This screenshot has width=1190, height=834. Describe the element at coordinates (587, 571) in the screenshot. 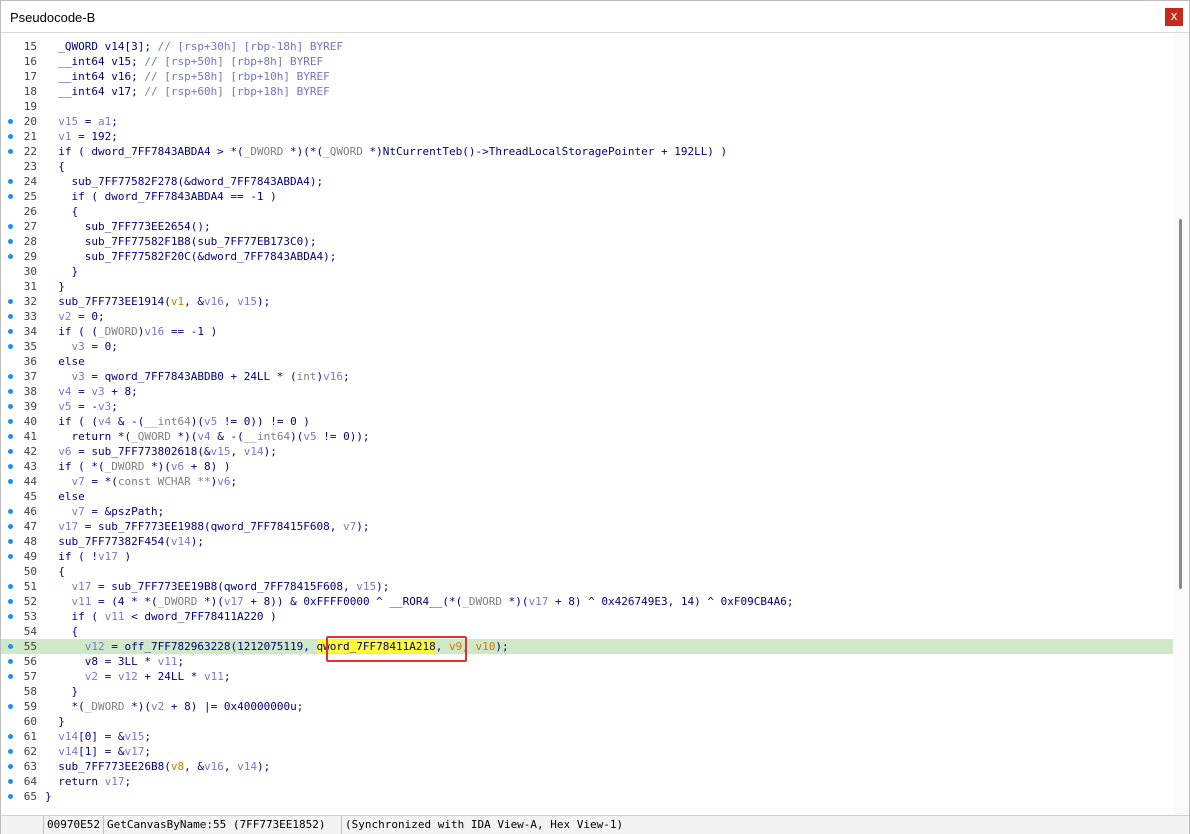

I see `code-line: 50 {` at that location.